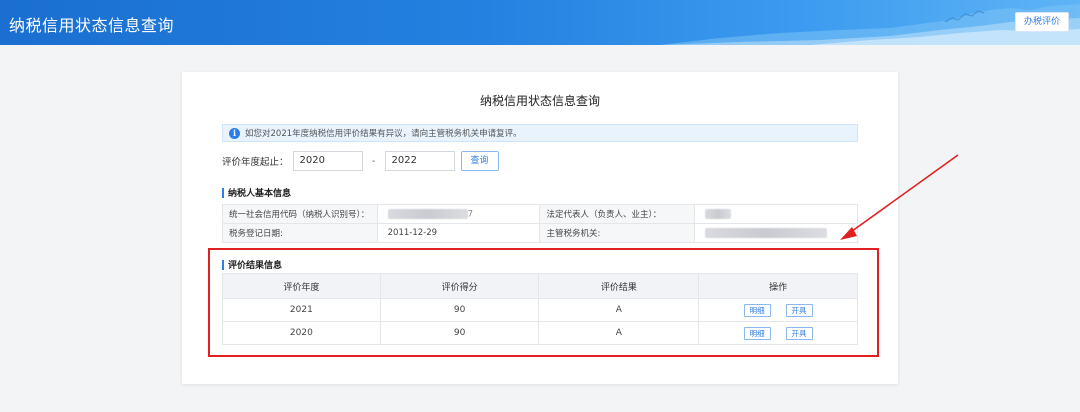 Image resolution: width=1080 pixels, height=412 pixels. I want to click on red-arrow-icon, so click(899, 197).